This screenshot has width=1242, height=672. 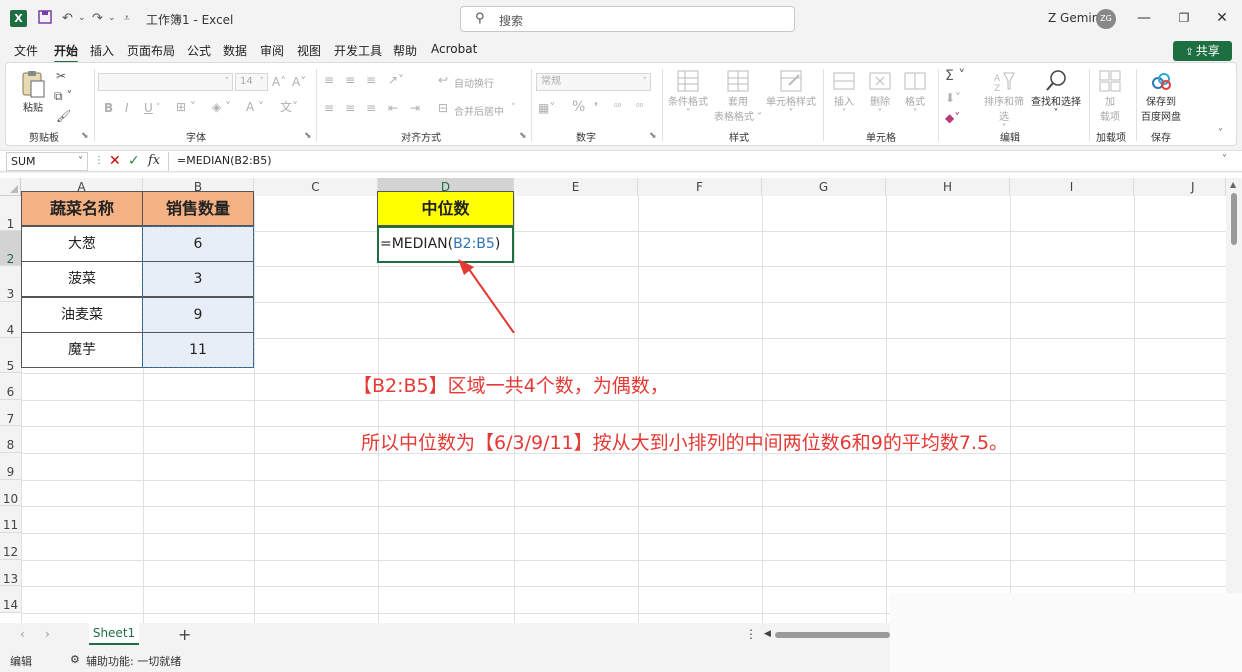 I want to click on col-header-e: E, so click(x=576, y=187).